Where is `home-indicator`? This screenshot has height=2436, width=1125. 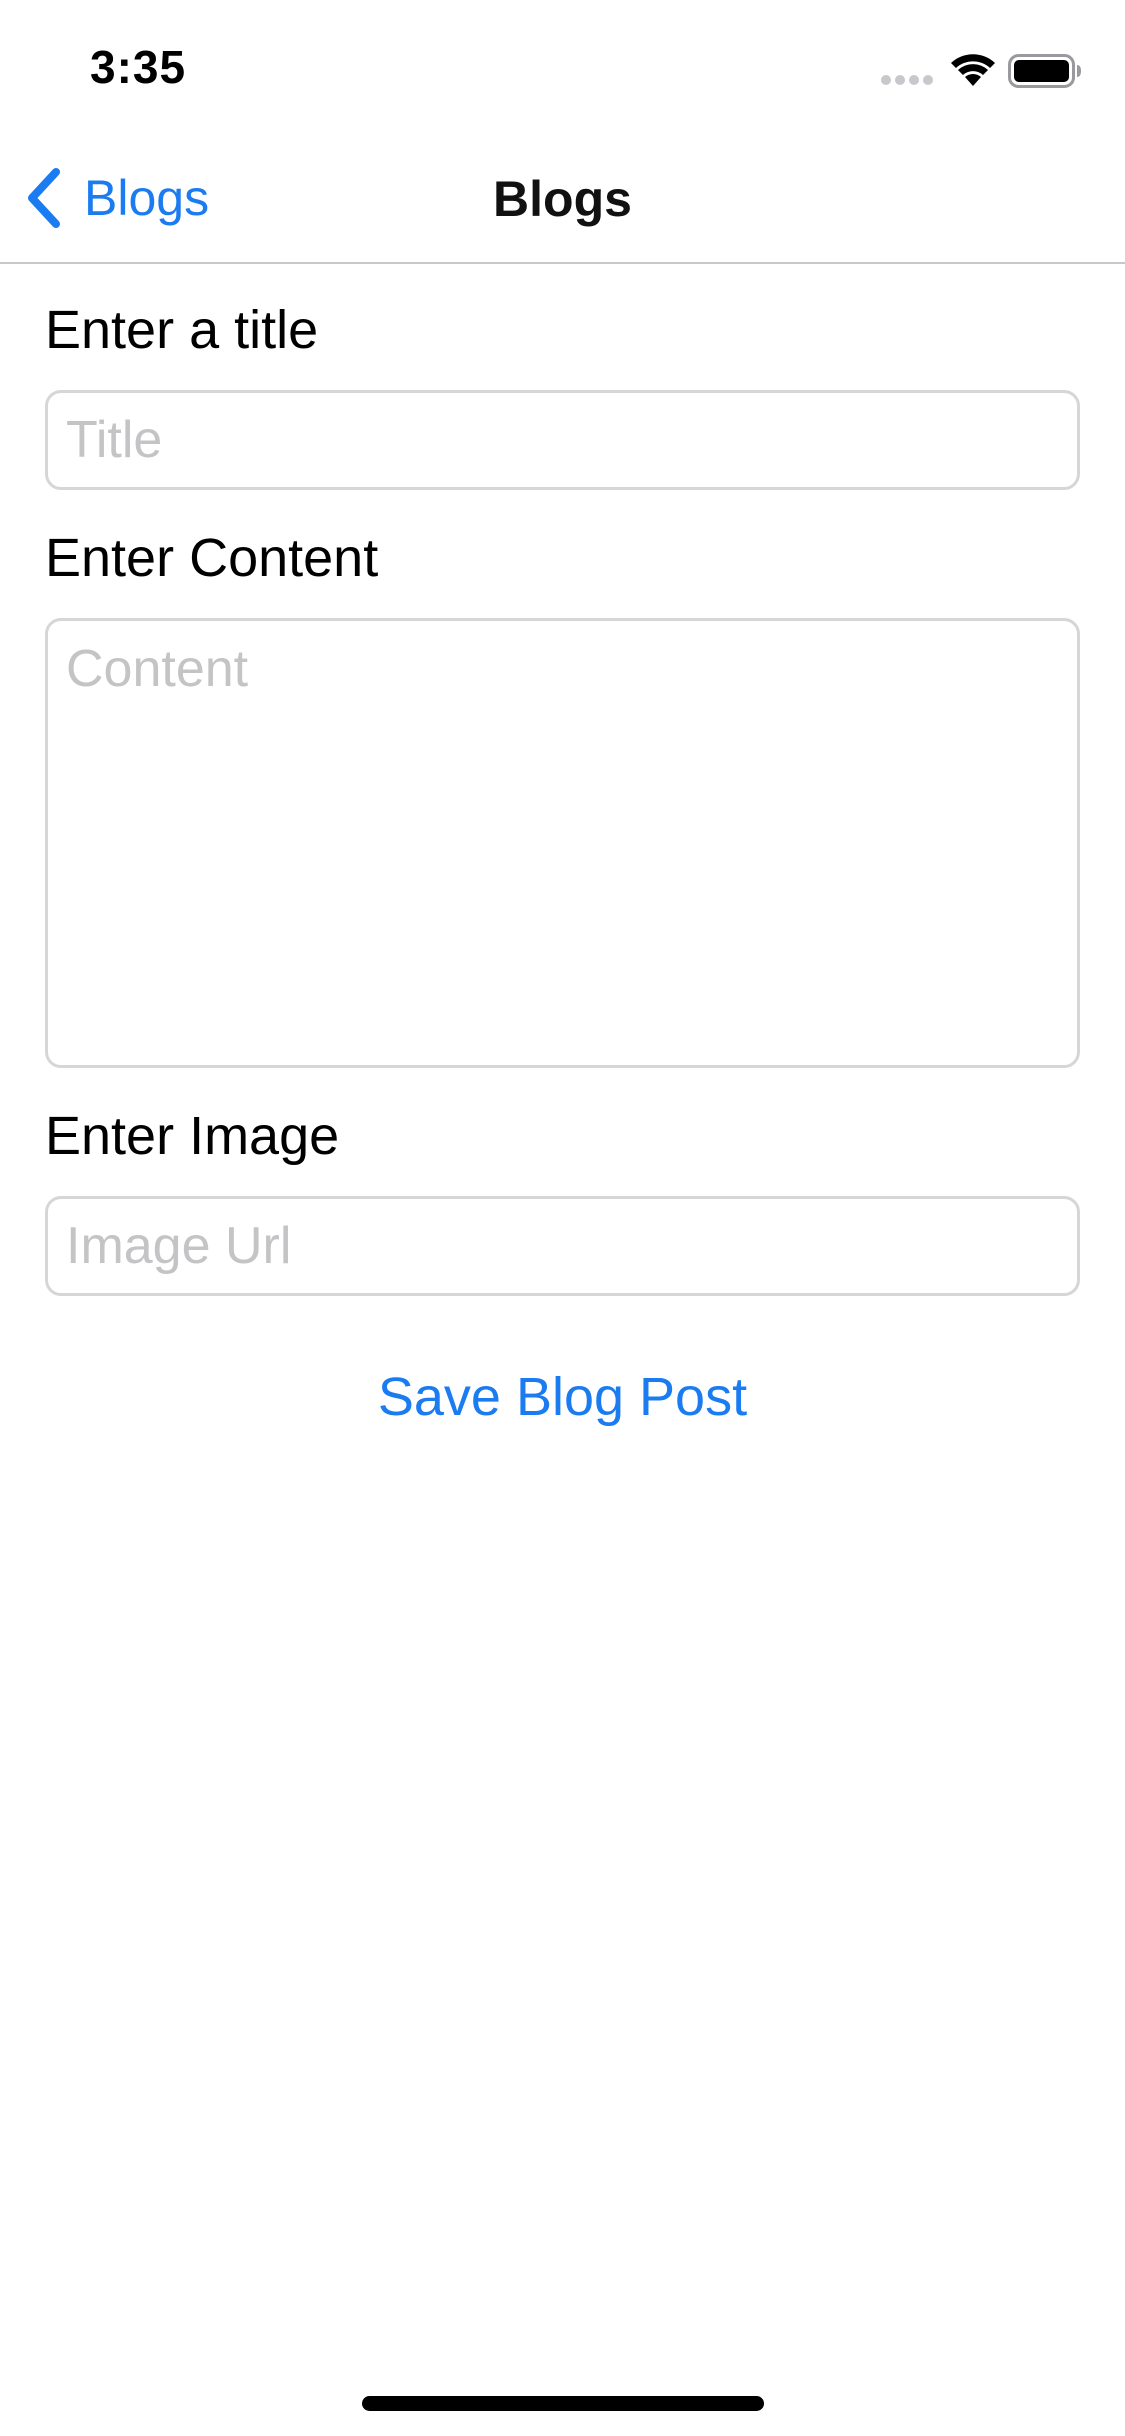
home-indicator is located at coordinates (563, 2403).